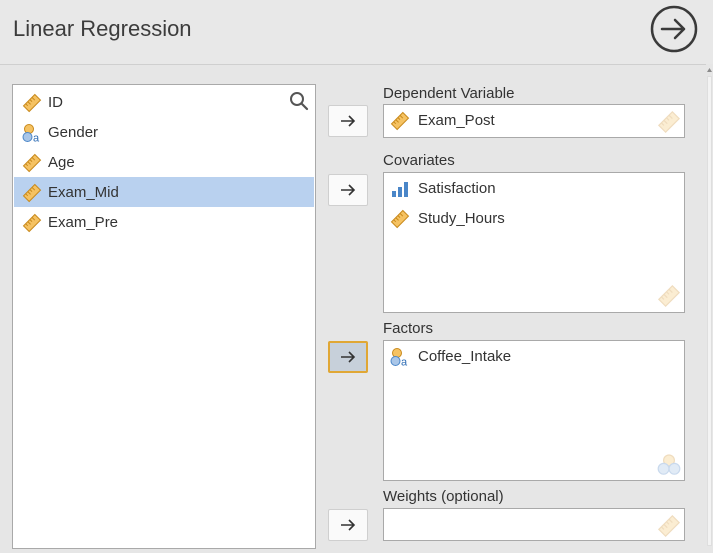 The height and width of the screenshot is (553, 713). I want to click on move-to-factors-button, so click(348, 357).